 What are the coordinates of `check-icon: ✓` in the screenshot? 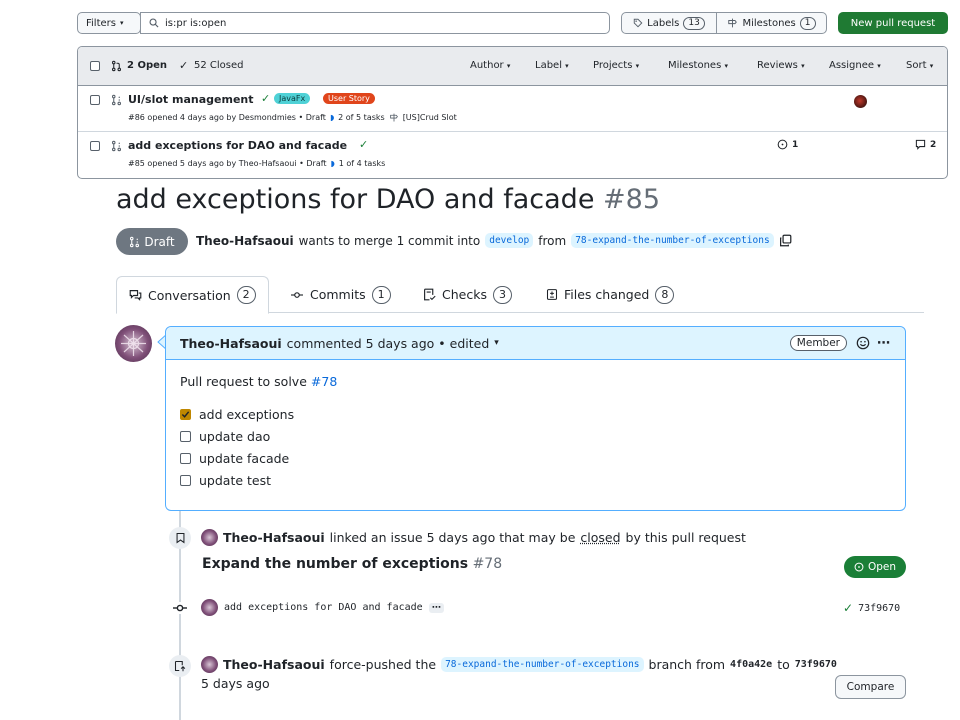 It's located at (848, 608).